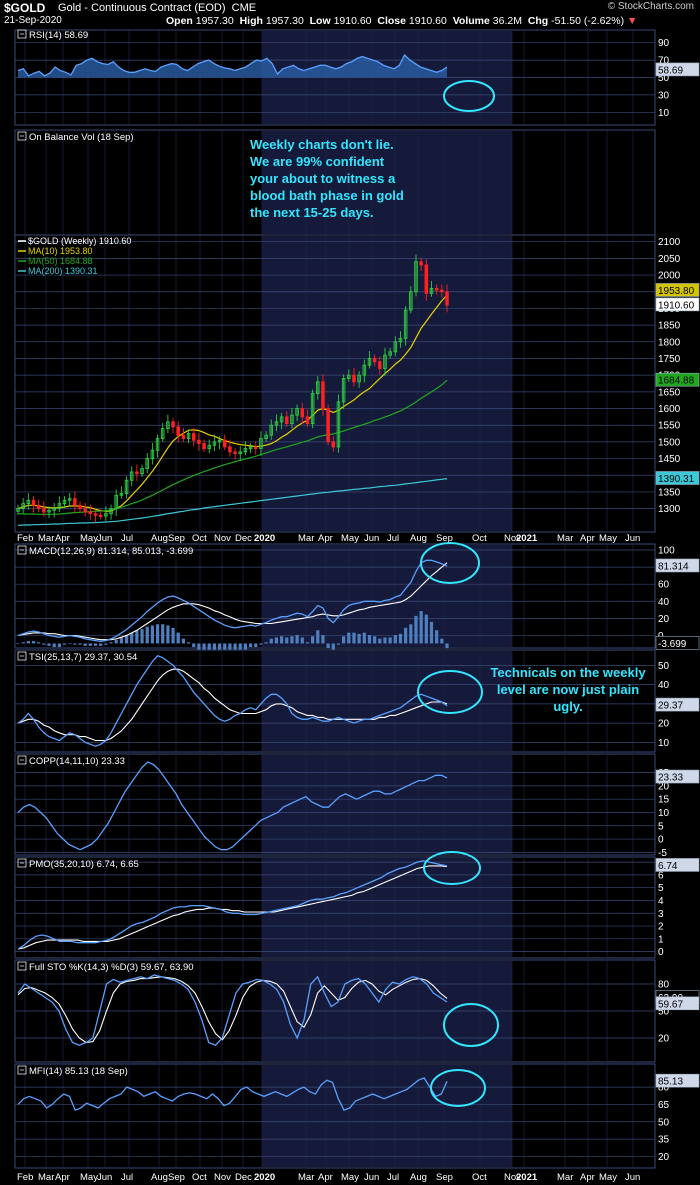  What do you see at coordinates (664, 602) in the screenshot?
I see `macd-tick-label: 40` at bounding box center [664, 602].